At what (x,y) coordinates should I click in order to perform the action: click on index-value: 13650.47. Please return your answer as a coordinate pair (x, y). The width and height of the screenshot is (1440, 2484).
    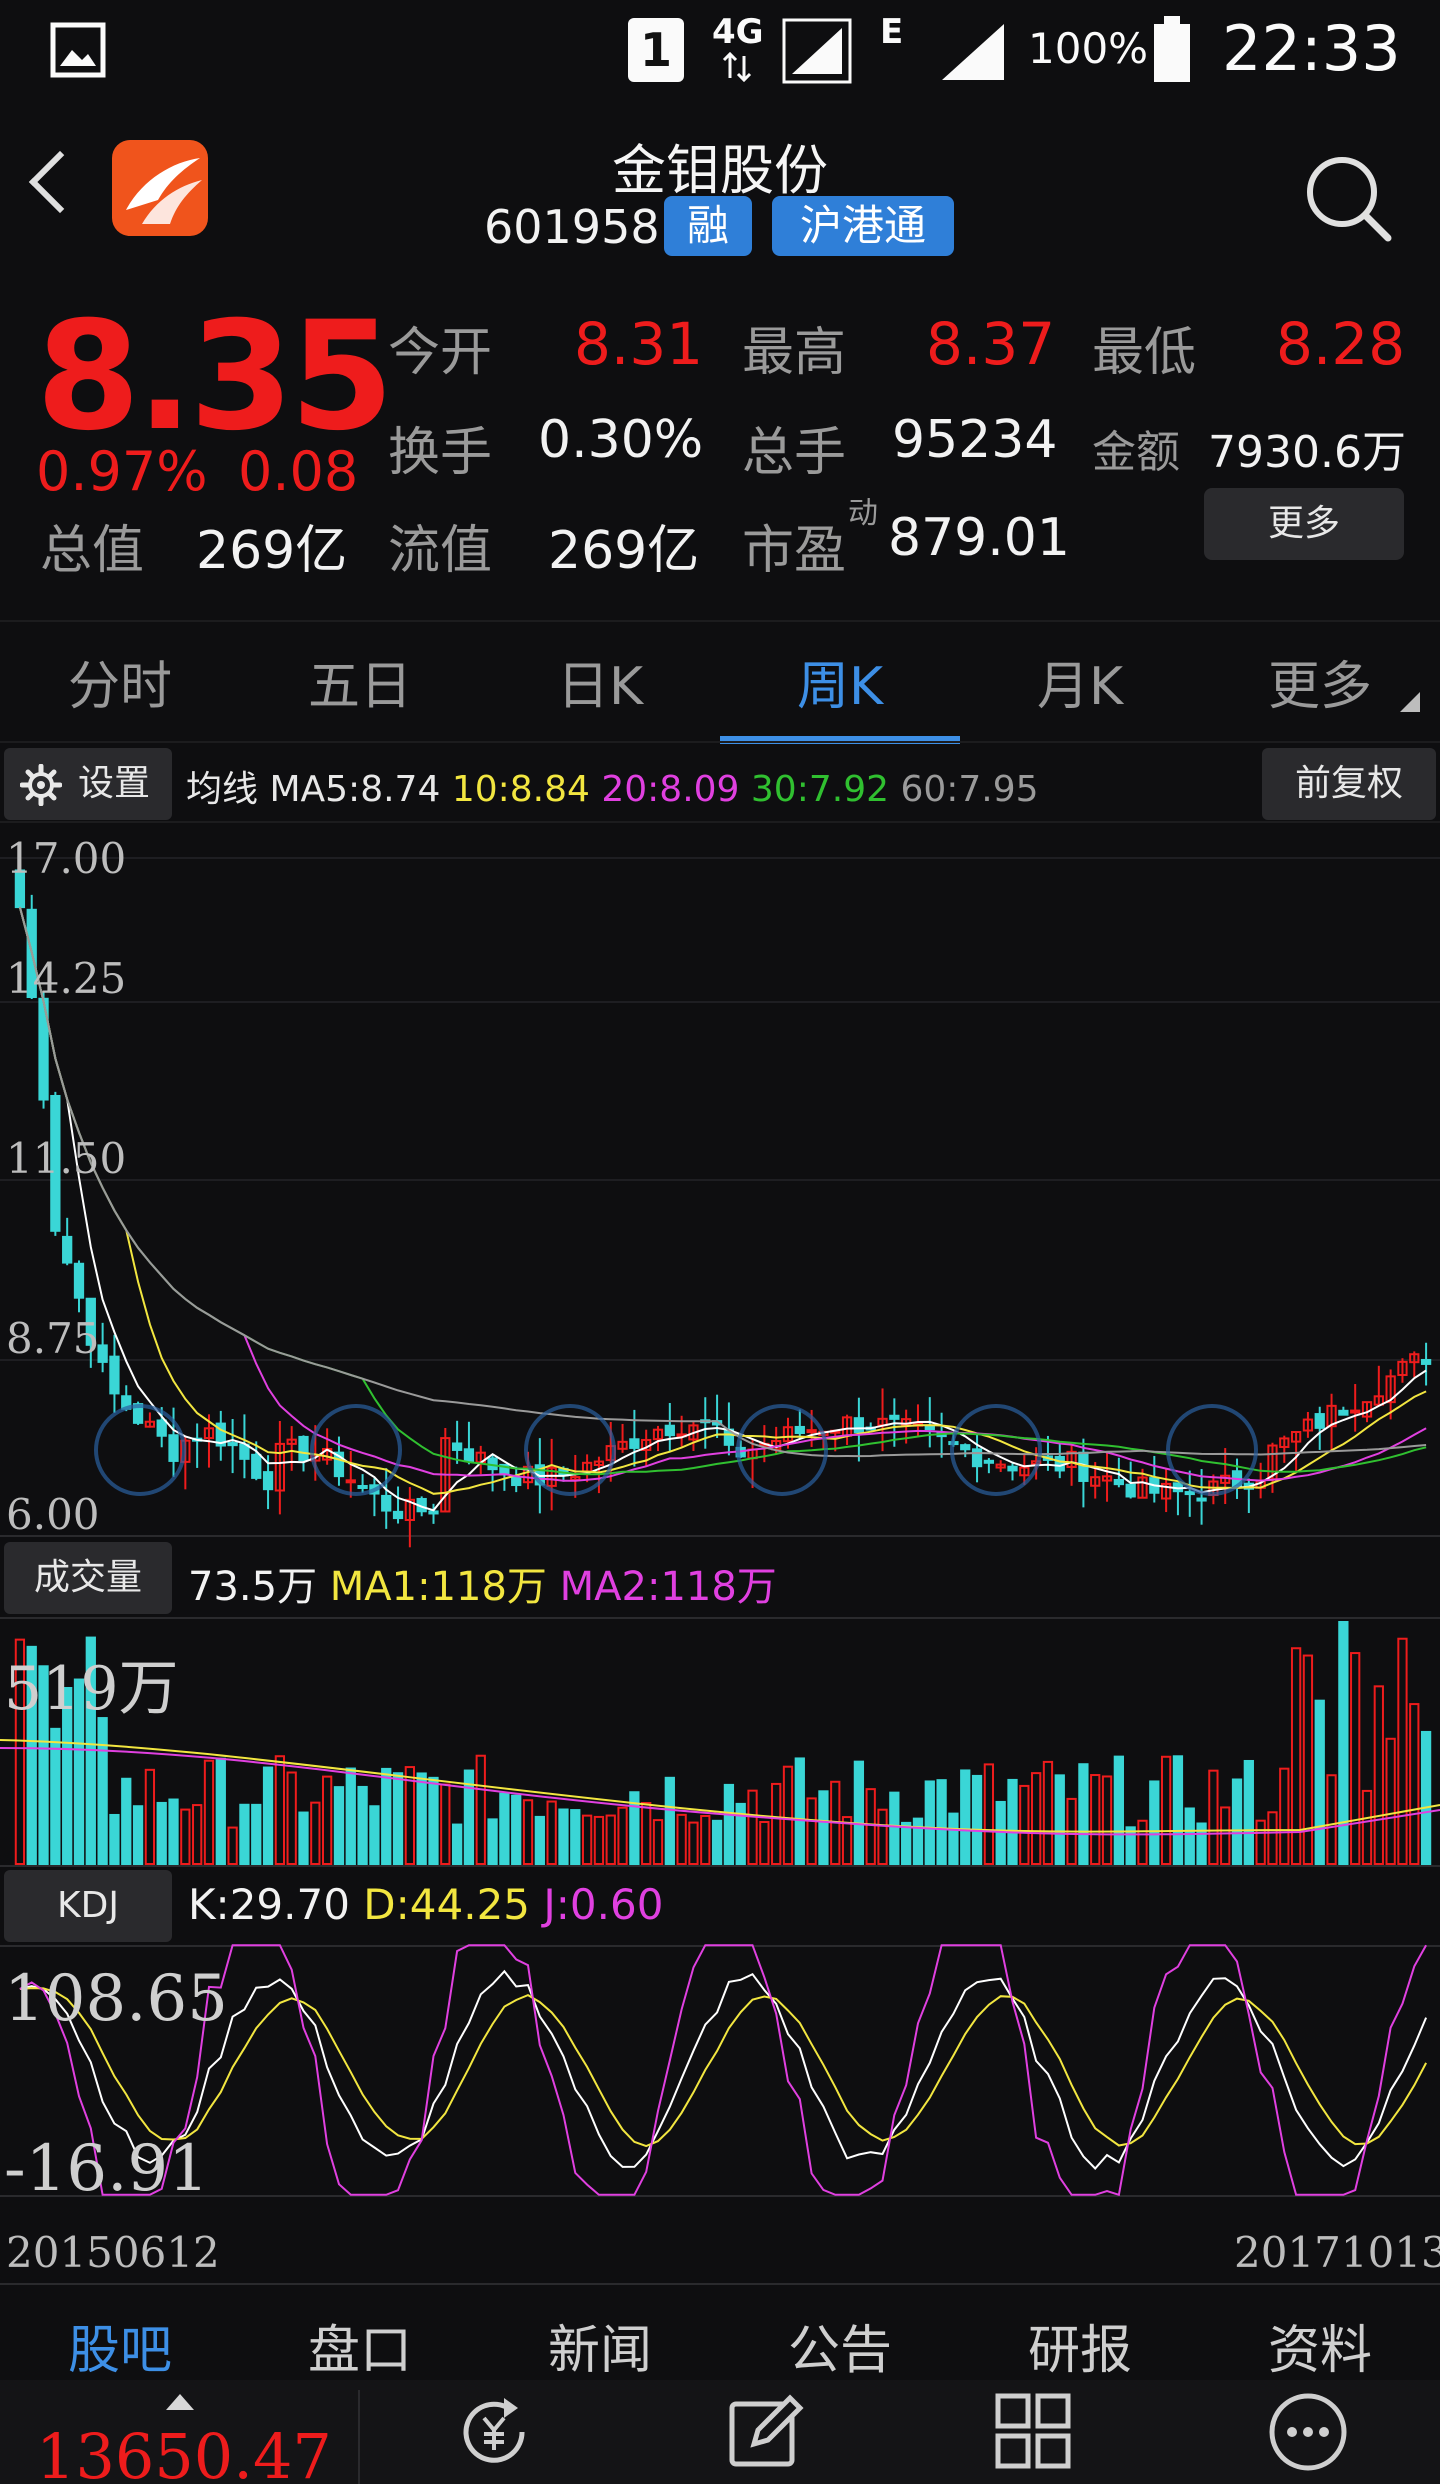
    Looking at the image, I should click on (184, 2452).